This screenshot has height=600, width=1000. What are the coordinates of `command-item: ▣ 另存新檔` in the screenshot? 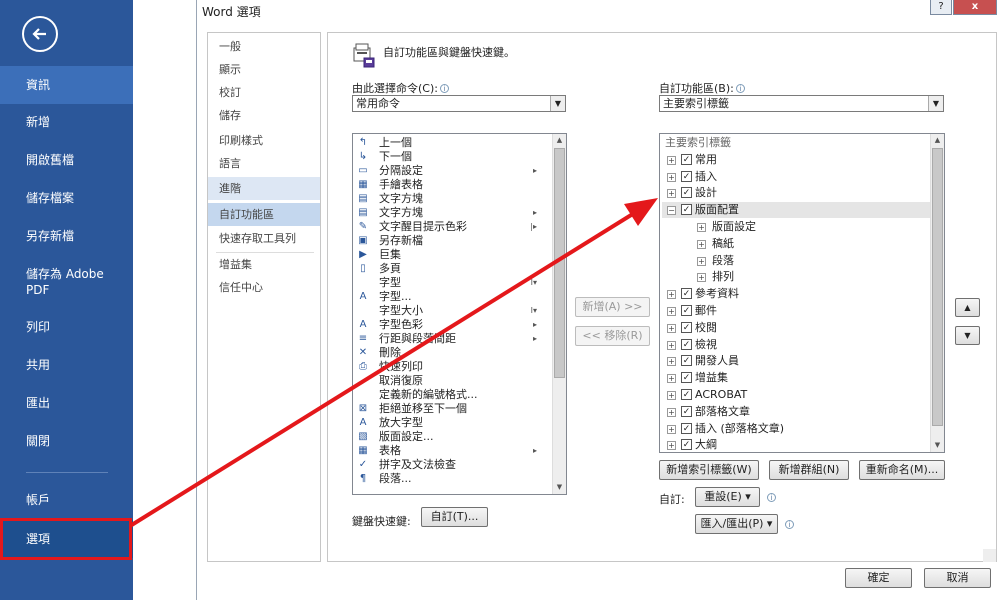 It's located at (453, 241).